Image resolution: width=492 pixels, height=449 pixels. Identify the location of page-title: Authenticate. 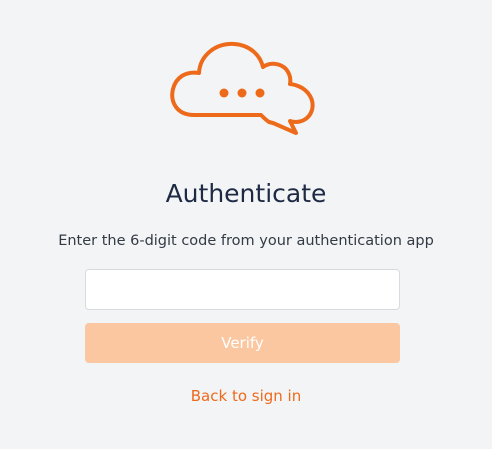
(246, 193).